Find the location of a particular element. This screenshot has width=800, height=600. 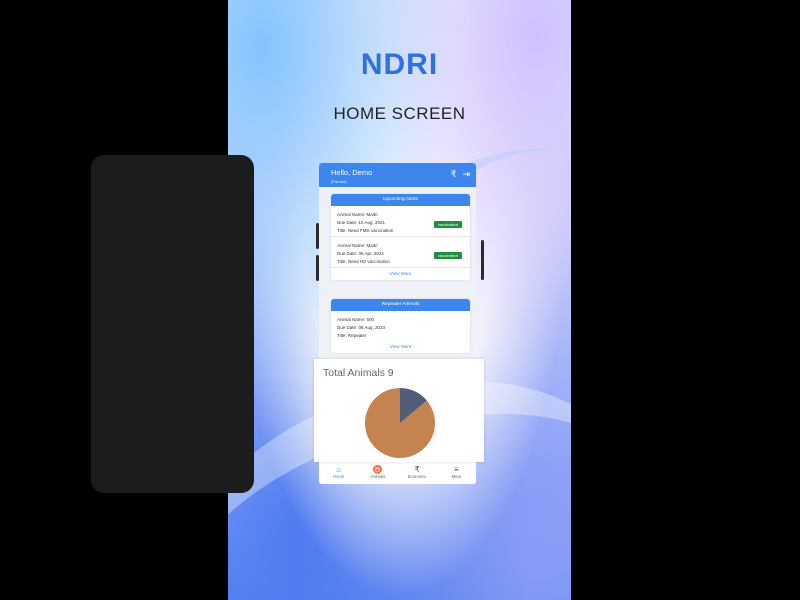

total-animals-title: Total Animals 9 is located at coordinates (358, 373).